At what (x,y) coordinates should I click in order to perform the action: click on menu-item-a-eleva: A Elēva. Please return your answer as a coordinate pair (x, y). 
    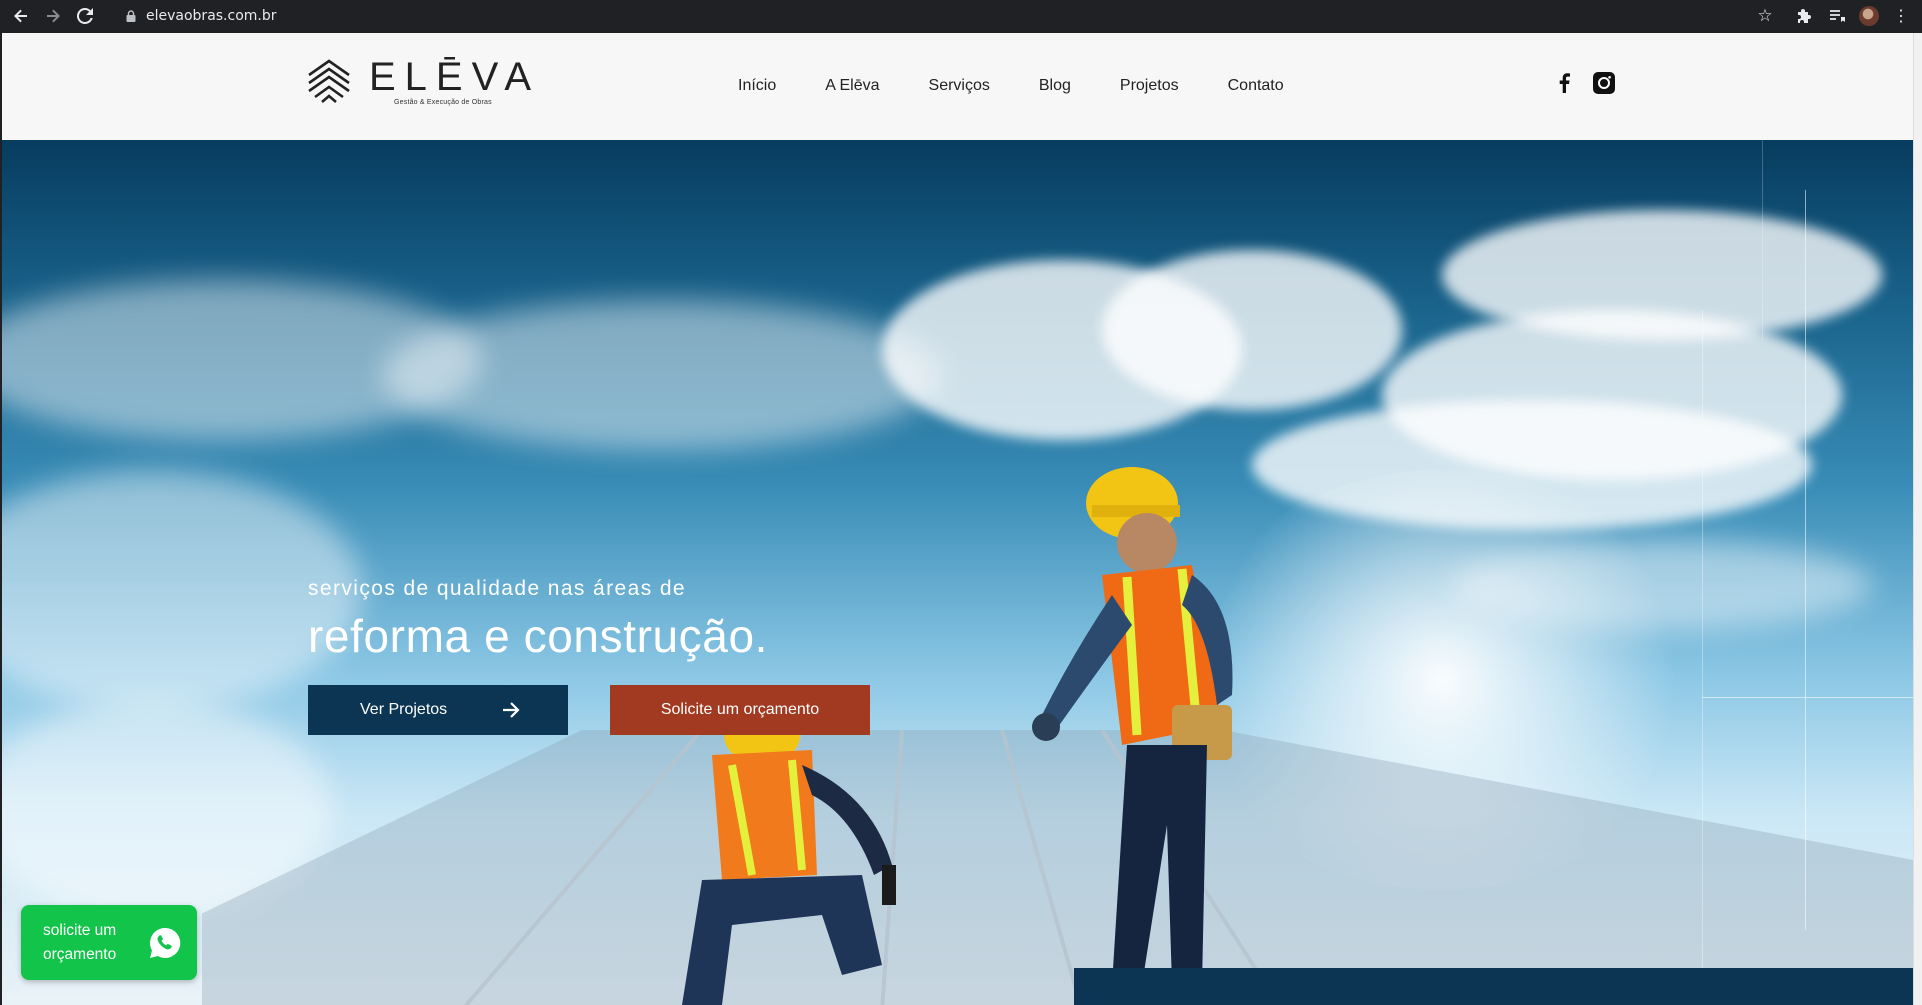
    Looking at the image, I should click on (852, 86).